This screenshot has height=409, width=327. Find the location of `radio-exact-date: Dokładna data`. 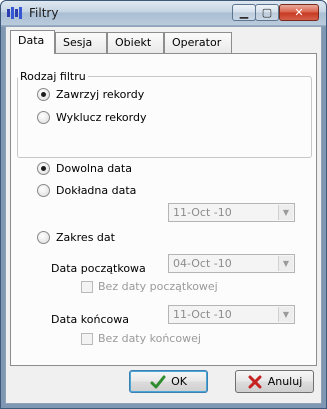

radio-exact-date: Dokładna data is located at coordinates (86, 190).